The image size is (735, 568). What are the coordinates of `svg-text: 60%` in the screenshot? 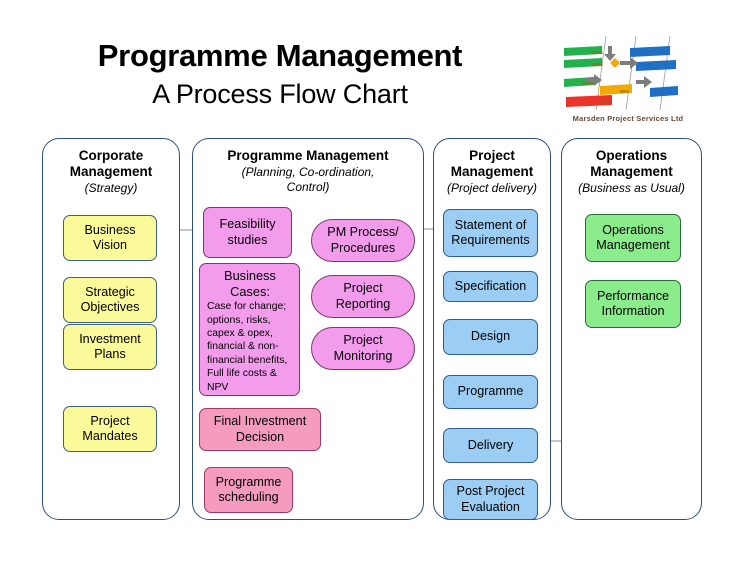 It's located at (624, 91).